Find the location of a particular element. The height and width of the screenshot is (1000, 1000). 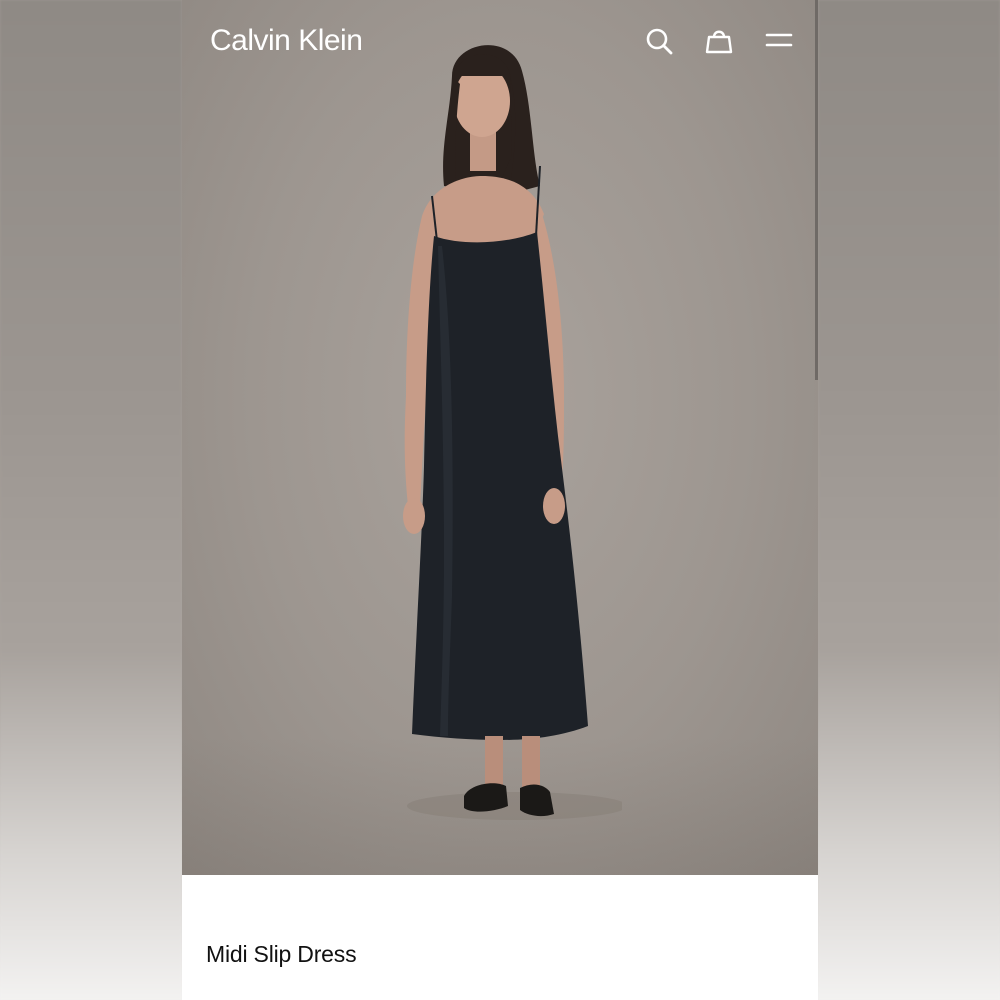

product-title: Midi Slip Dress is located at coordinates (281, 954).